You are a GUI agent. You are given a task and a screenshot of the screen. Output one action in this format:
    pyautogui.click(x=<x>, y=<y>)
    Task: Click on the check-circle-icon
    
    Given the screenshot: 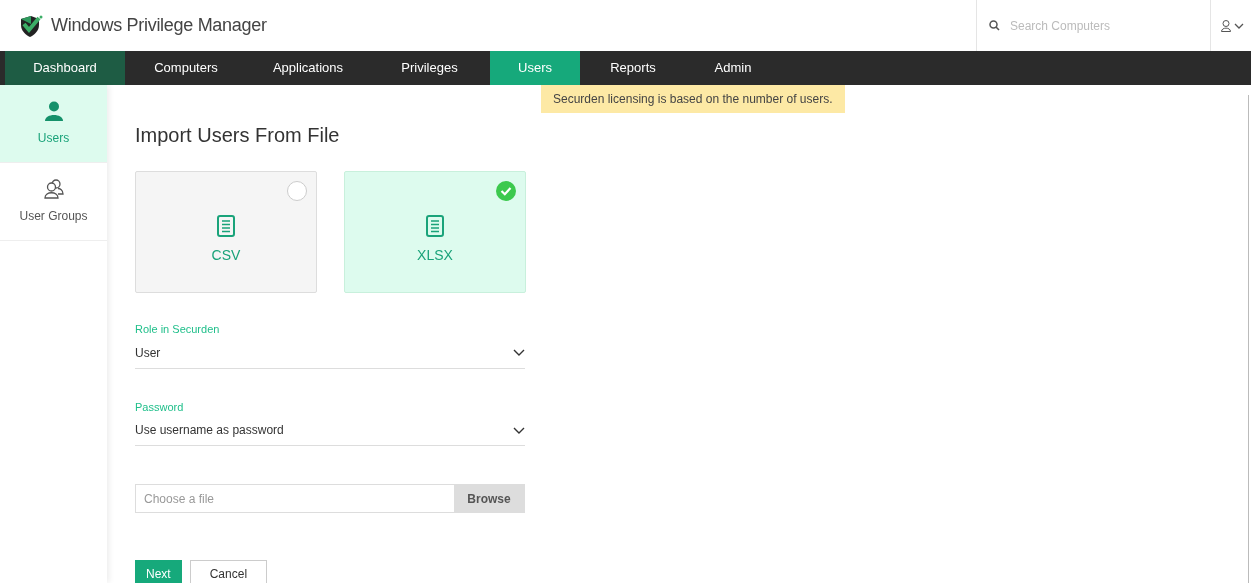 What is the action you would take?
    pyautogui.click(x=506, y=191)
    